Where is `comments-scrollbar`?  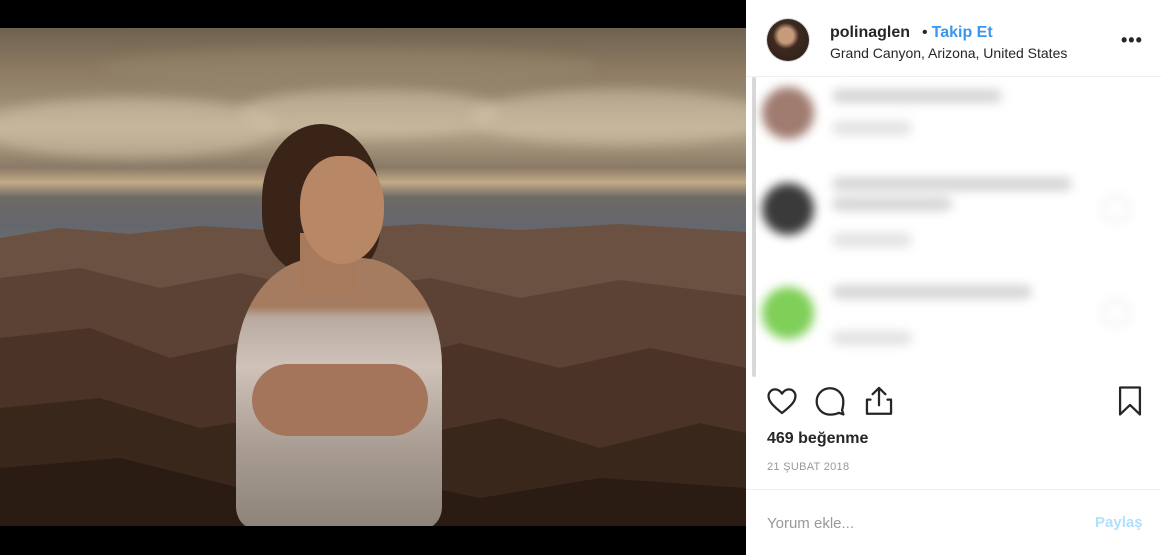 comments-scrollbar is located at coordinates (754, 227).